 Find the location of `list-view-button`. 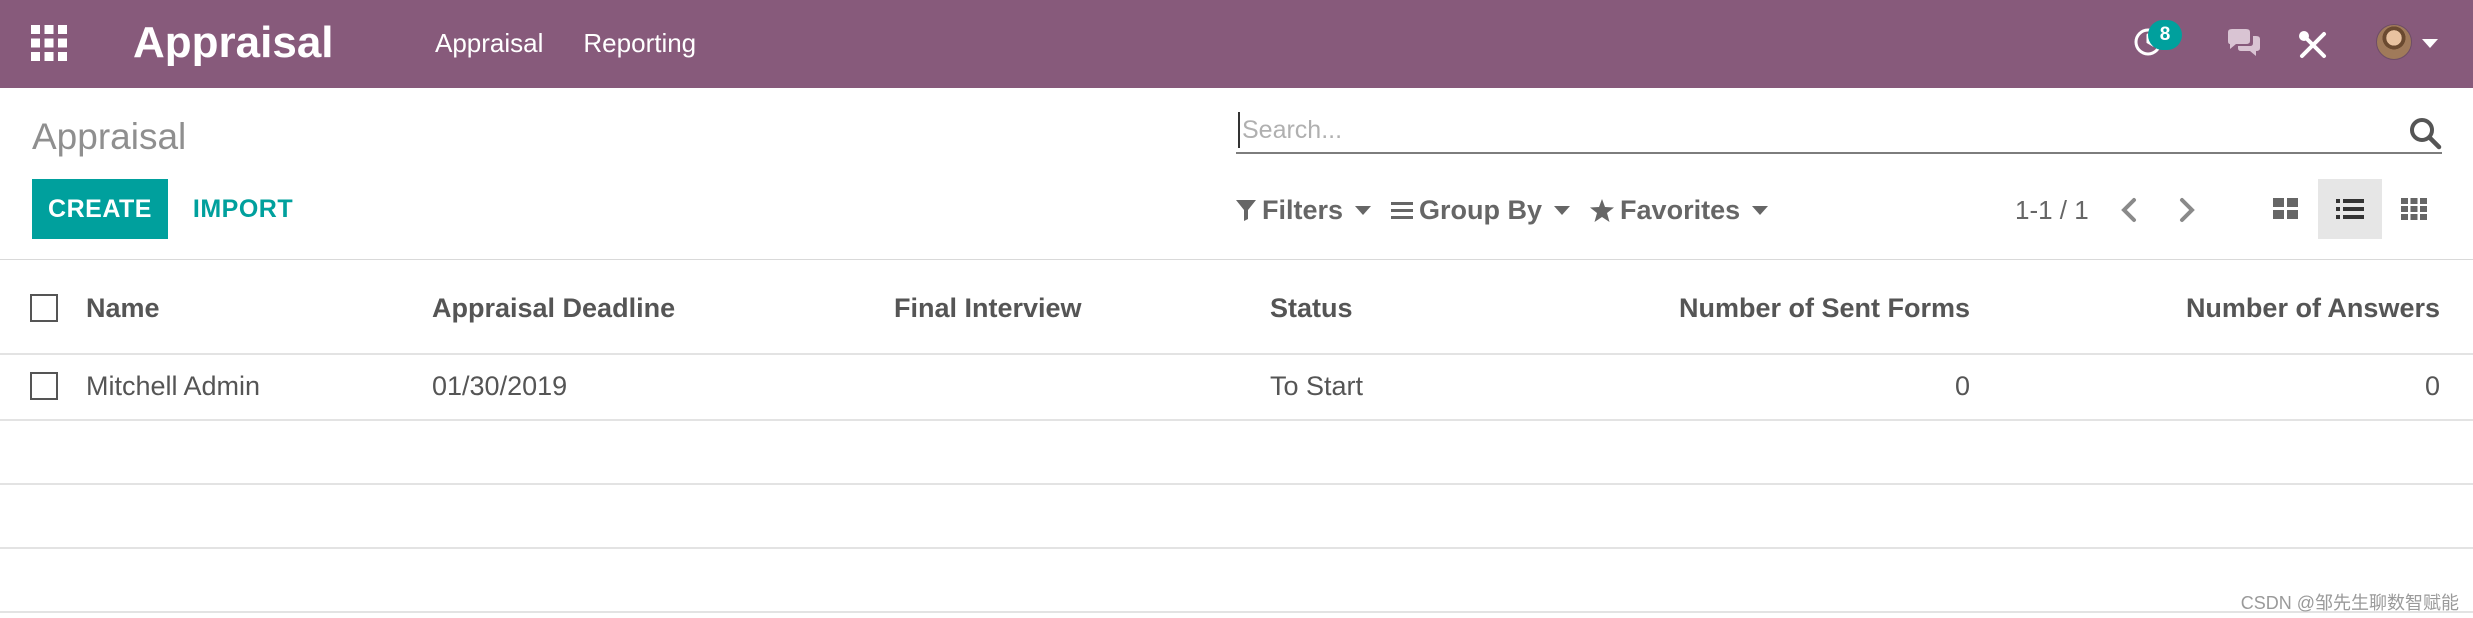

list-view-button is located at coordinates (2350, 209).